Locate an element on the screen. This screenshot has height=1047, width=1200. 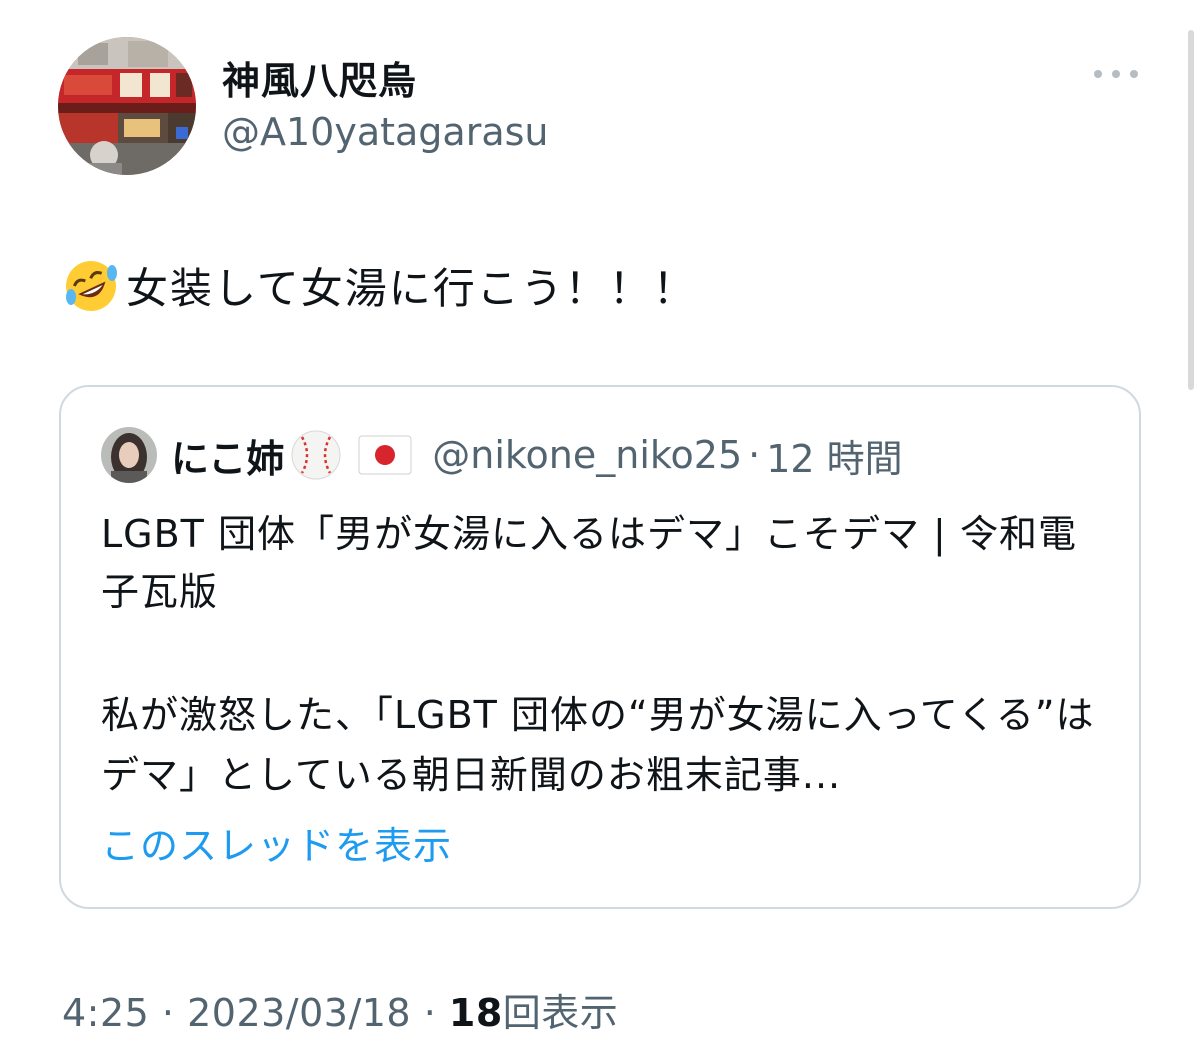
quote-title: LGBT 団体「男が女湯に入るはデマ」こそデマ | 令和電子瓦版 is located at coordinates (589, 563).